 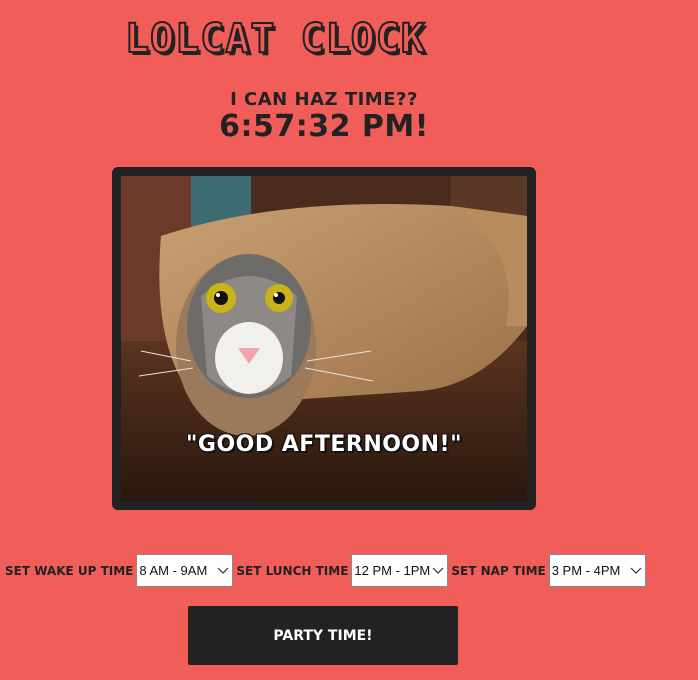 I want to click on page-title: LOLCAT CLOCK, so click(x=275, y=39).